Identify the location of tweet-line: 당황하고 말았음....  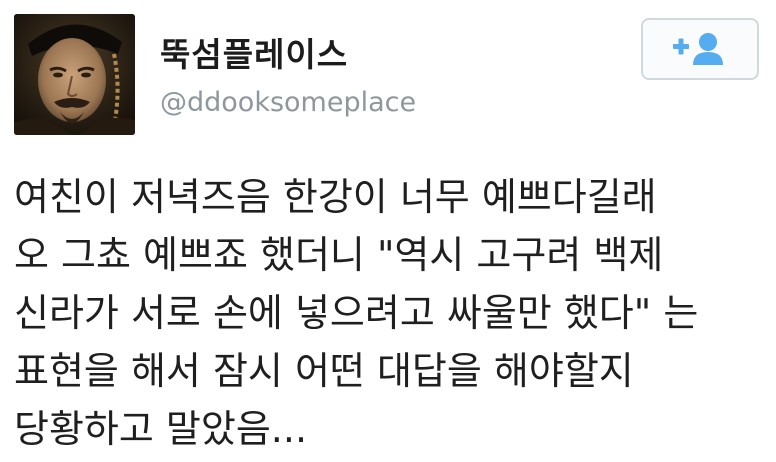
(161, 429).